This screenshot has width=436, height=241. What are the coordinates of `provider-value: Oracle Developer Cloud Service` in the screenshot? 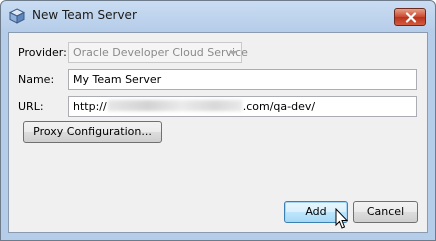 It's located at (160, 52).